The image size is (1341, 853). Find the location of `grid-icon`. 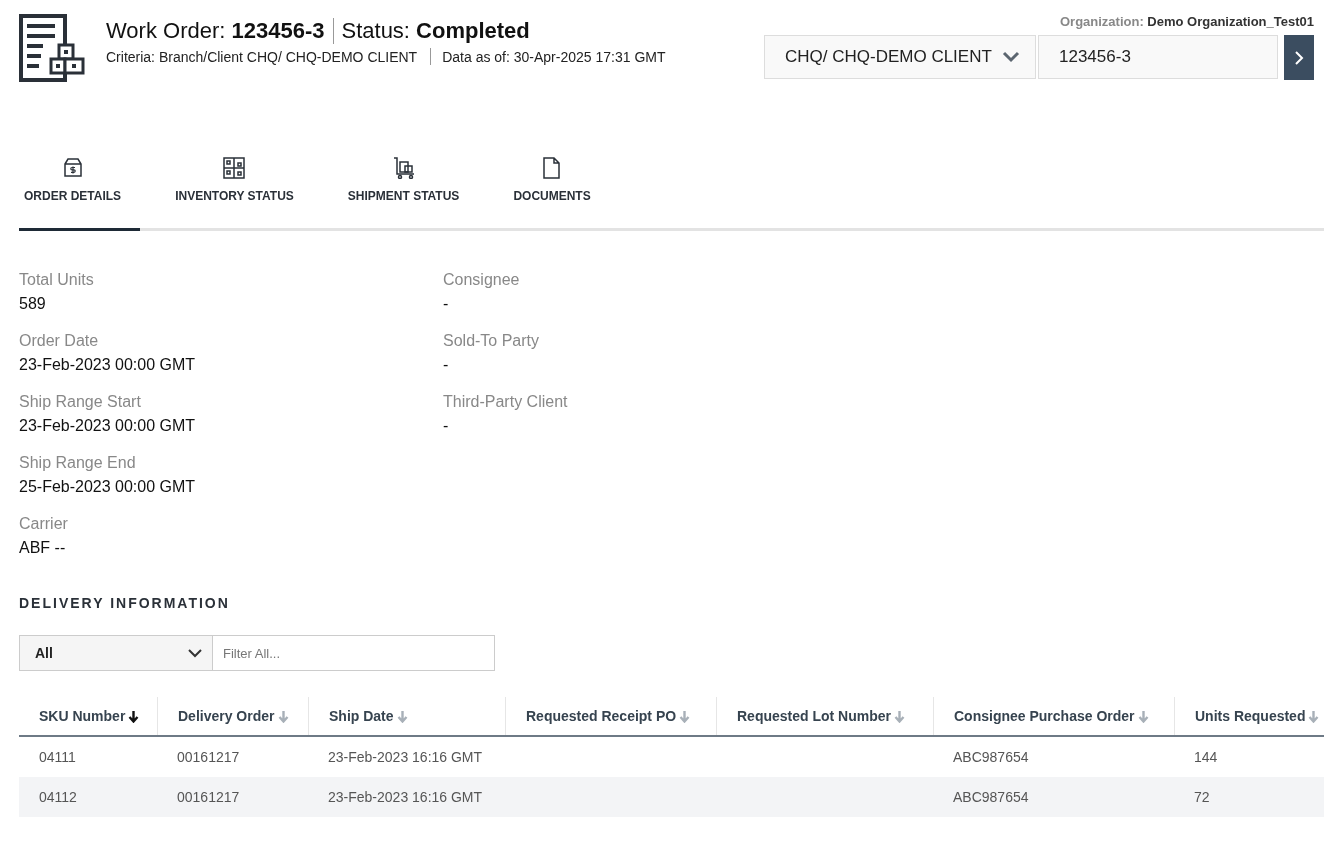

grid-icon is located at coordinates (234, 168).